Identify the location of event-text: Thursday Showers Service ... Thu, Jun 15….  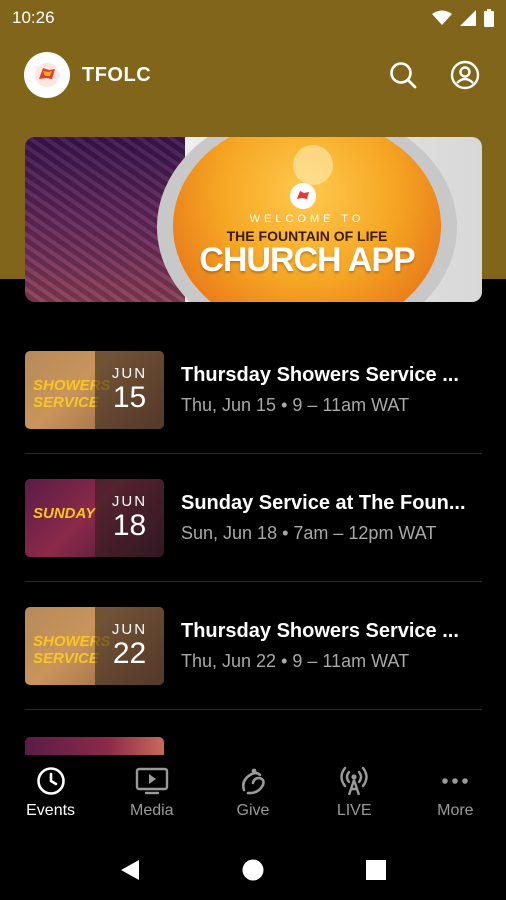
(331, 390).